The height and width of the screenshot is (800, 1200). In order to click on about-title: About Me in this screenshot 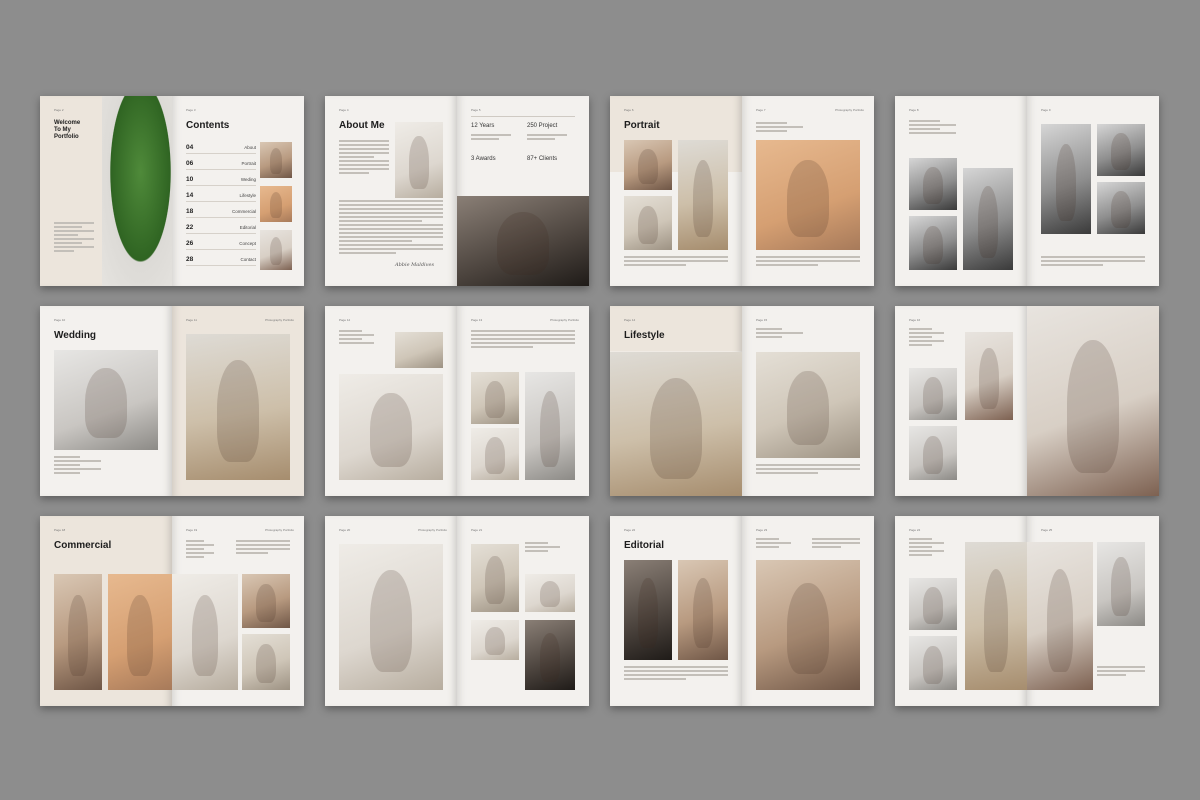, I will do `click(362, 125)`.